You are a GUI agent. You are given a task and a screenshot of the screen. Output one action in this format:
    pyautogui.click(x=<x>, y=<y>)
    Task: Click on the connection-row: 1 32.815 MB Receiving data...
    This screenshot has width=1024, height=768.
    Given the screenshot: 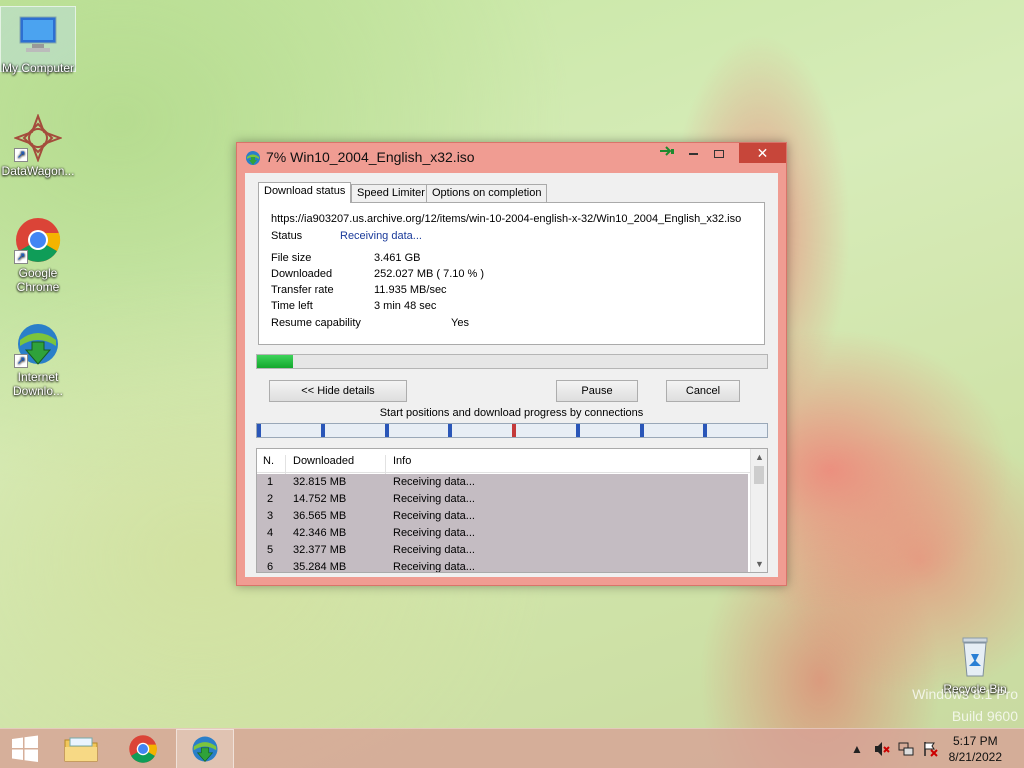 What is the action you would take?
    pyautogui.click(x=502, y=482)
    